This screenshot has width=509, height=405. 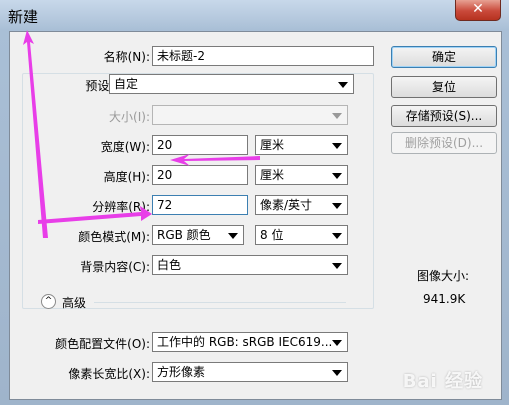 What do you see at coordinates (286, 205) in the screenshot?
I see `resolution-unit-value: 像素/英寸` at bounding box center [286, 205].